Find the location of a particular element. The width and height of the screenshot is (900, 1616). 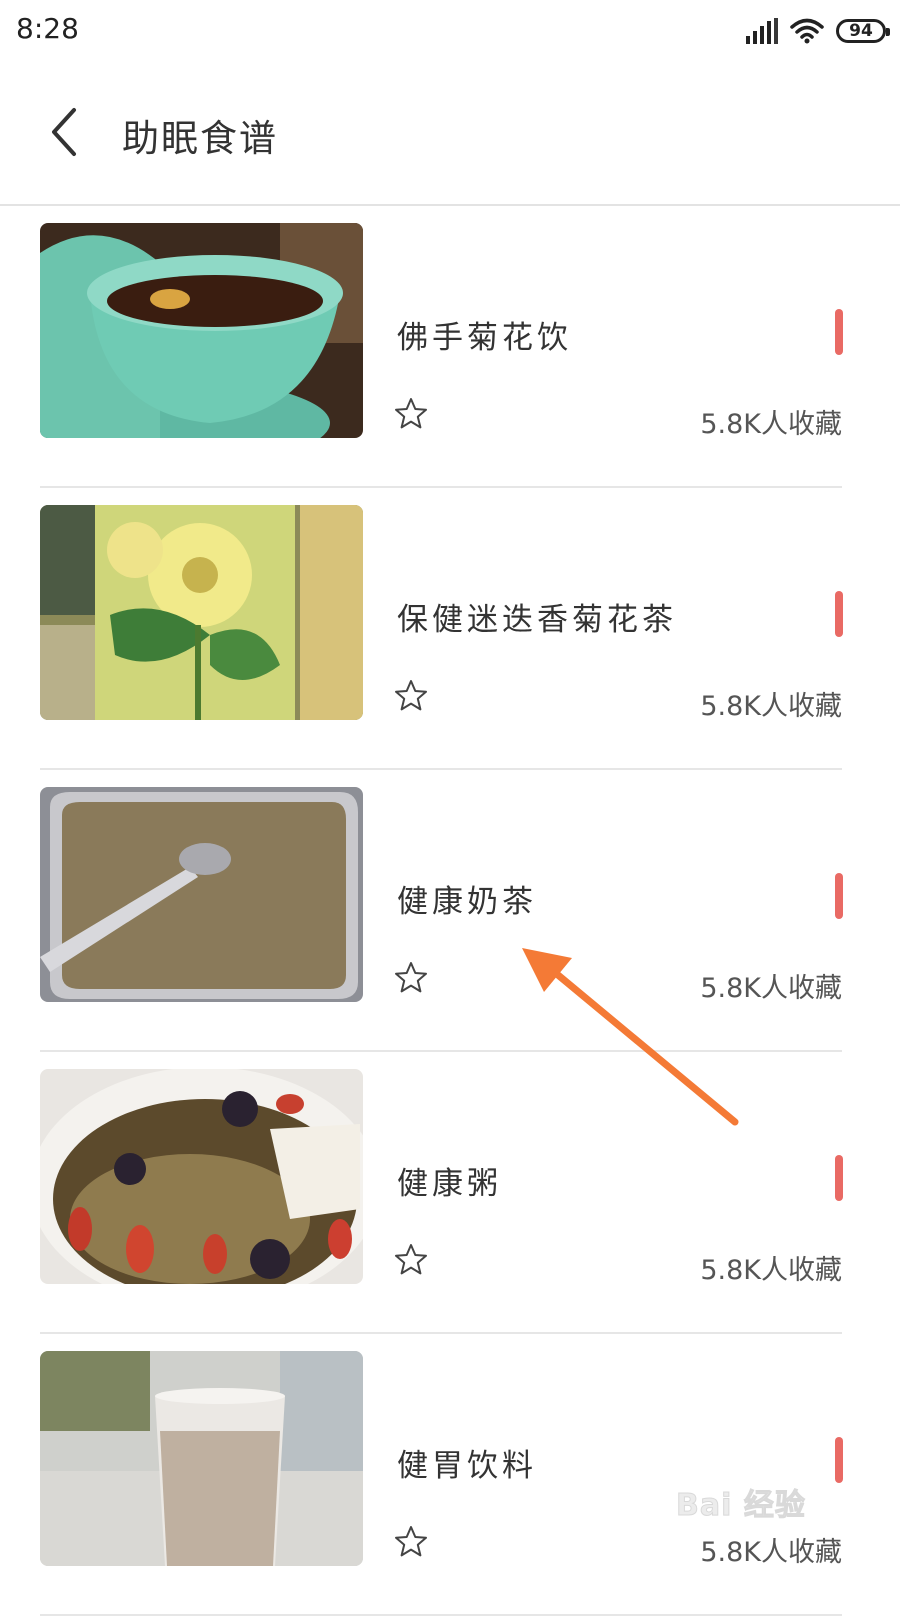

back-button is located at coordinates (67, 132).